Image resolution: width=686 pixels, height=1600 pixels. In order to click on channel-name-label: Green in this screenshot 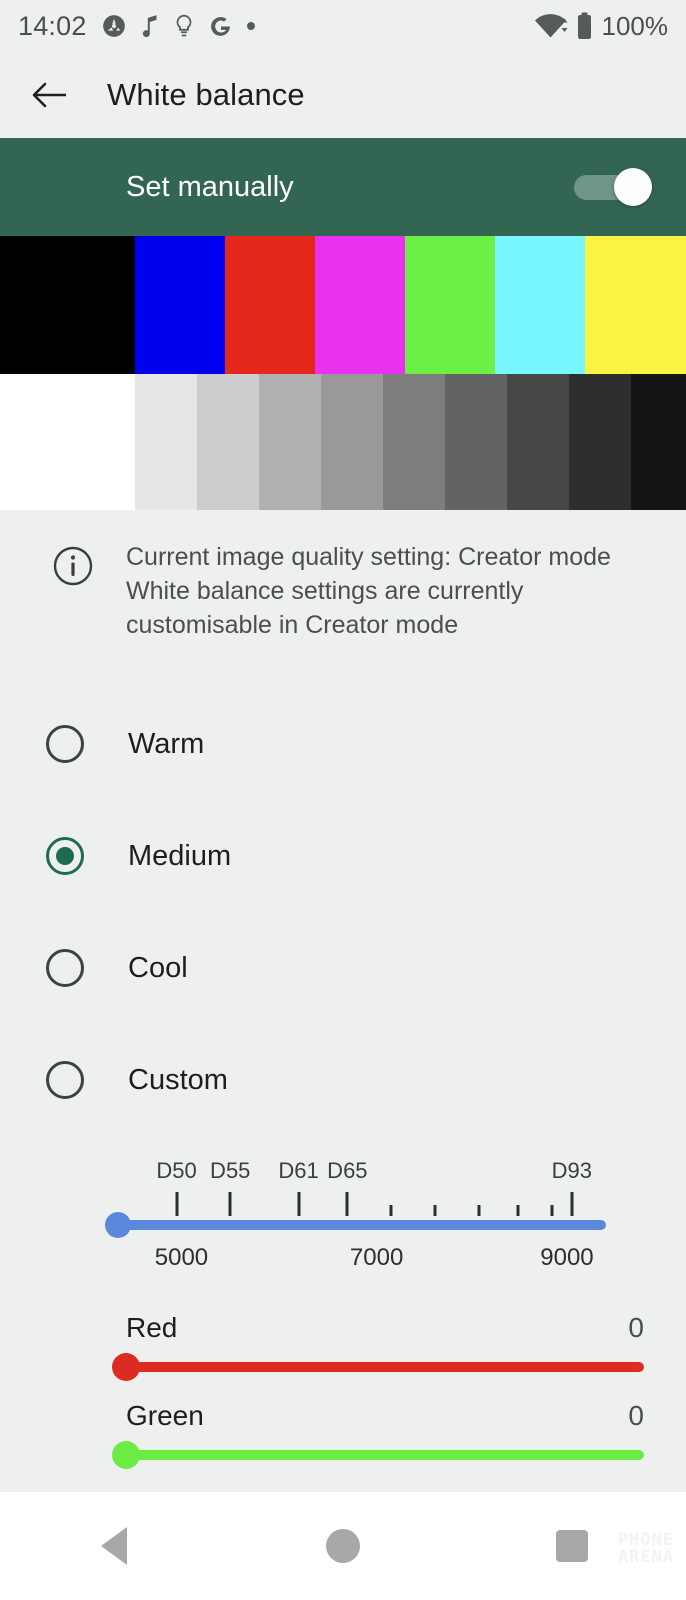, I will do `click(165, 1415)`.